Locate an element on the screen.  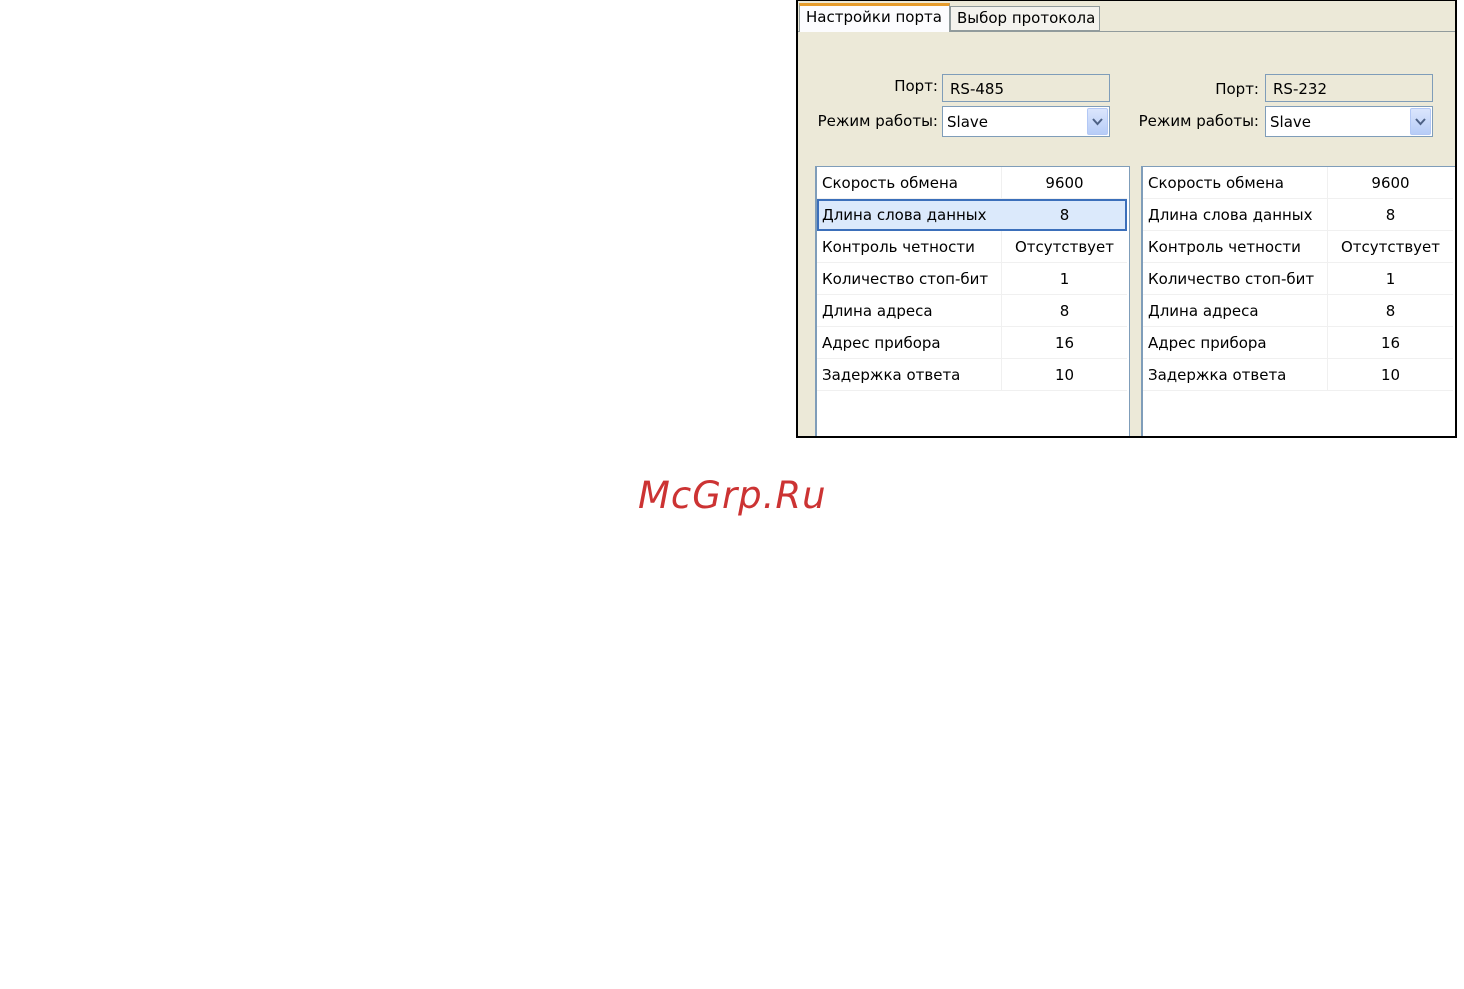
tab-port-settings: Настройки порта is located at coordinates (874, 17).